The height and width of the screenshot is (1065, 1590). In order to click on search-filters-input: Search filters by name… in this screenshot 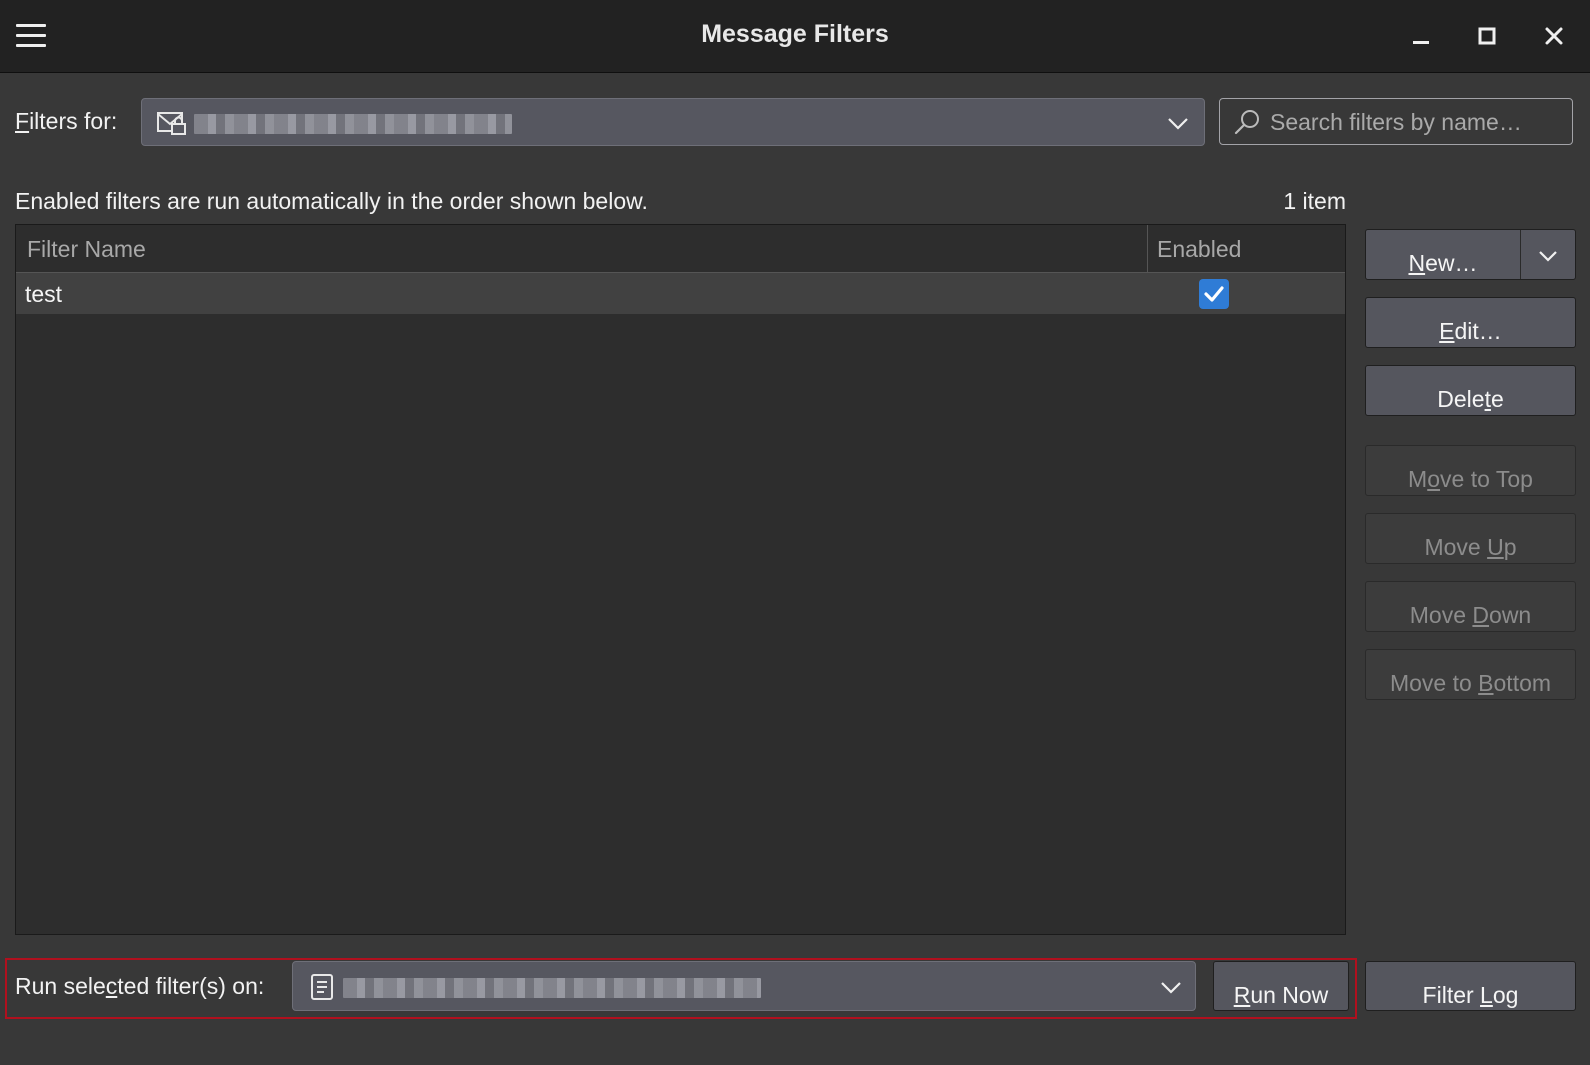, I will do `click(1396, 121)`.